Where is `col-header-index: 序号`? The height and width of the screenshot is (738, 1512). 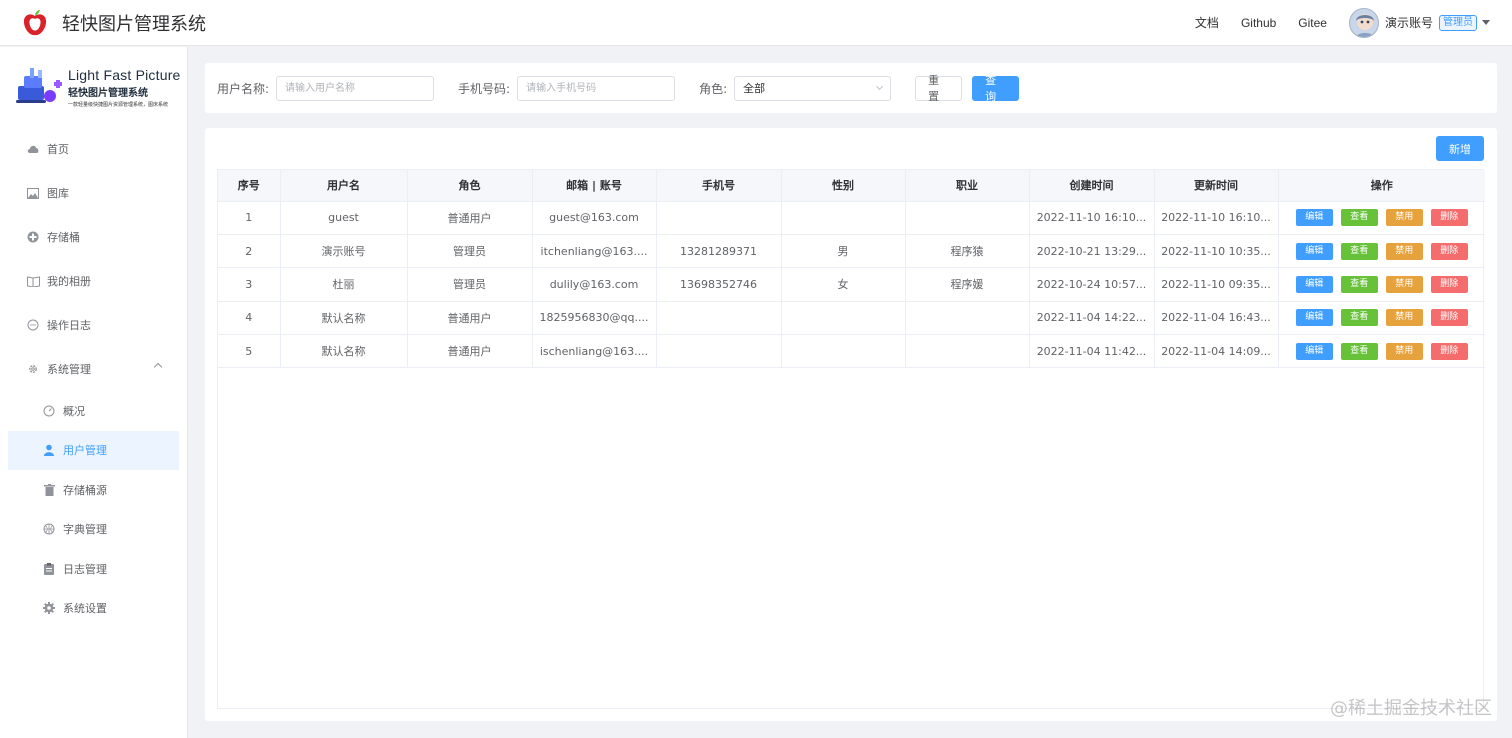 col-header-index: 序号 is located at coordinates (249, 186).